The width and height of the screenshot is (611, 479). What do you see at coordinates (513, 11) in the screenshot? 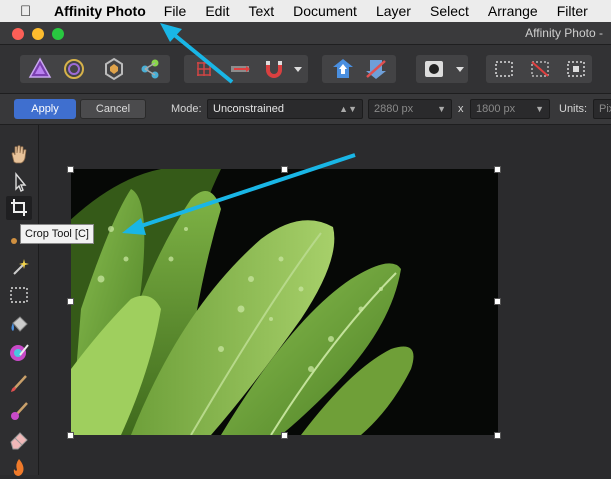
I see `menu-arrange: Arrange` at bounding box center [513, 11].